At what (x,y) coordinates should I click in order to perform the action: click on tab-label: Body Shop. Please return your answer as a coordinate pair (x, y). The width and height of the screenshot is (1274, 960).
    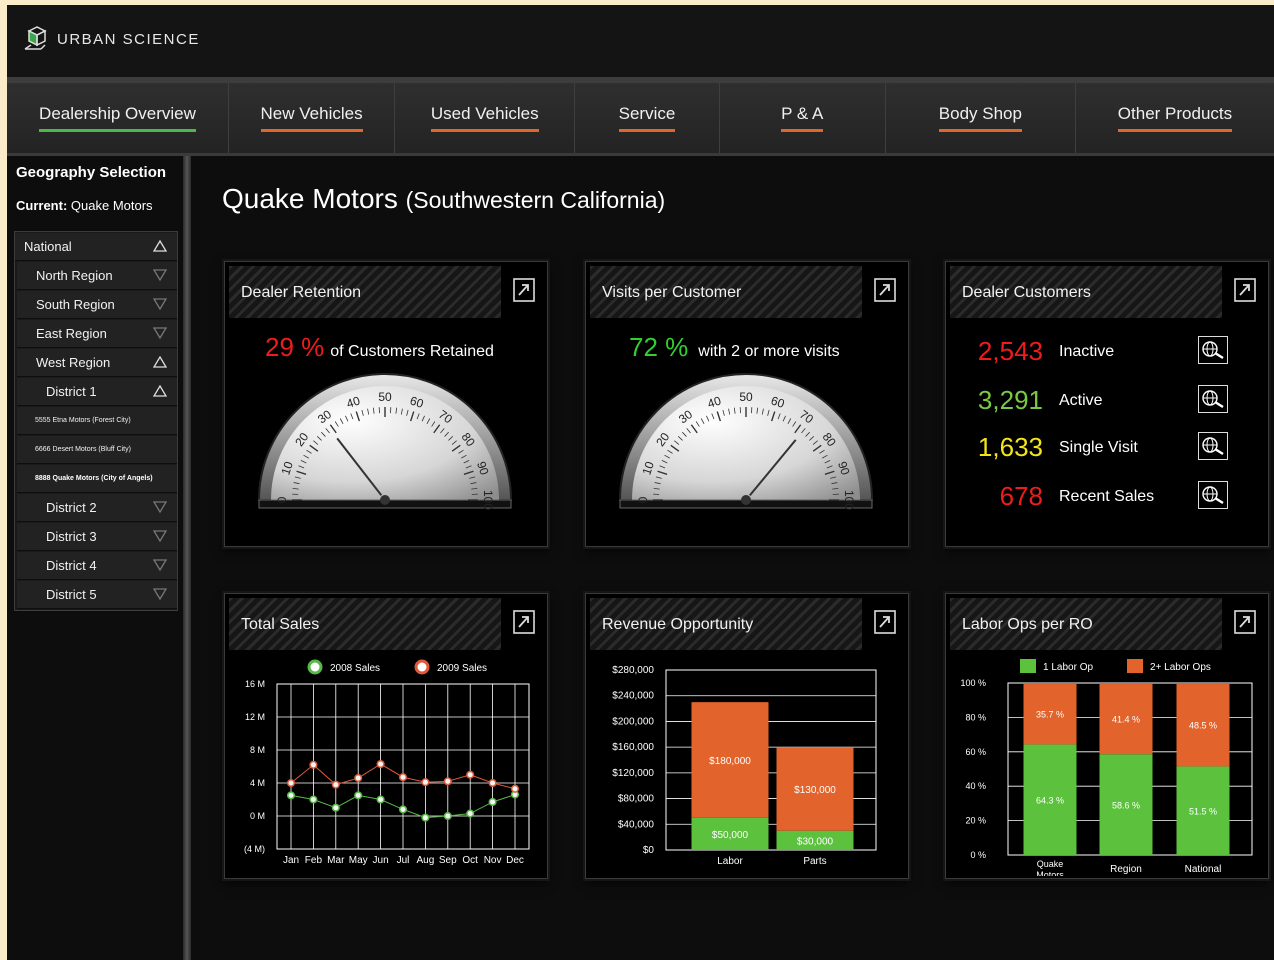
    Looking at the image, I should click on (980, 118).